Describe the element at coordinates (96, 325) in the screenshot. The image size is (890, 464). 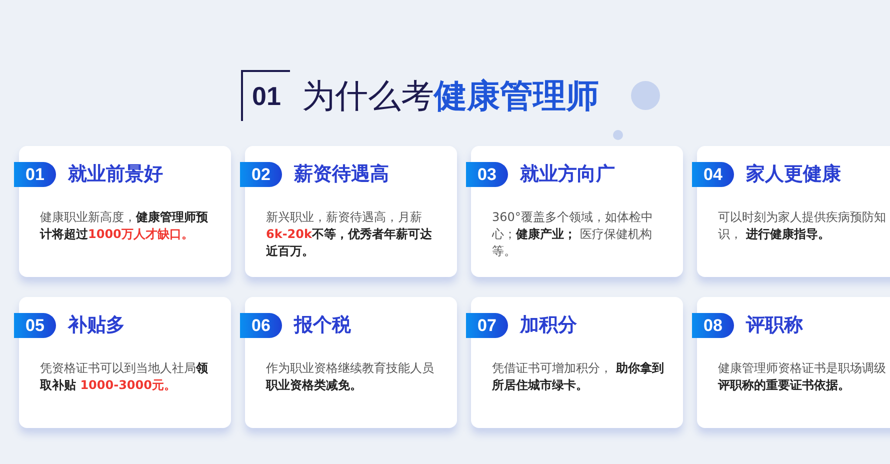
I see `card-title: 补贴多` at that location.